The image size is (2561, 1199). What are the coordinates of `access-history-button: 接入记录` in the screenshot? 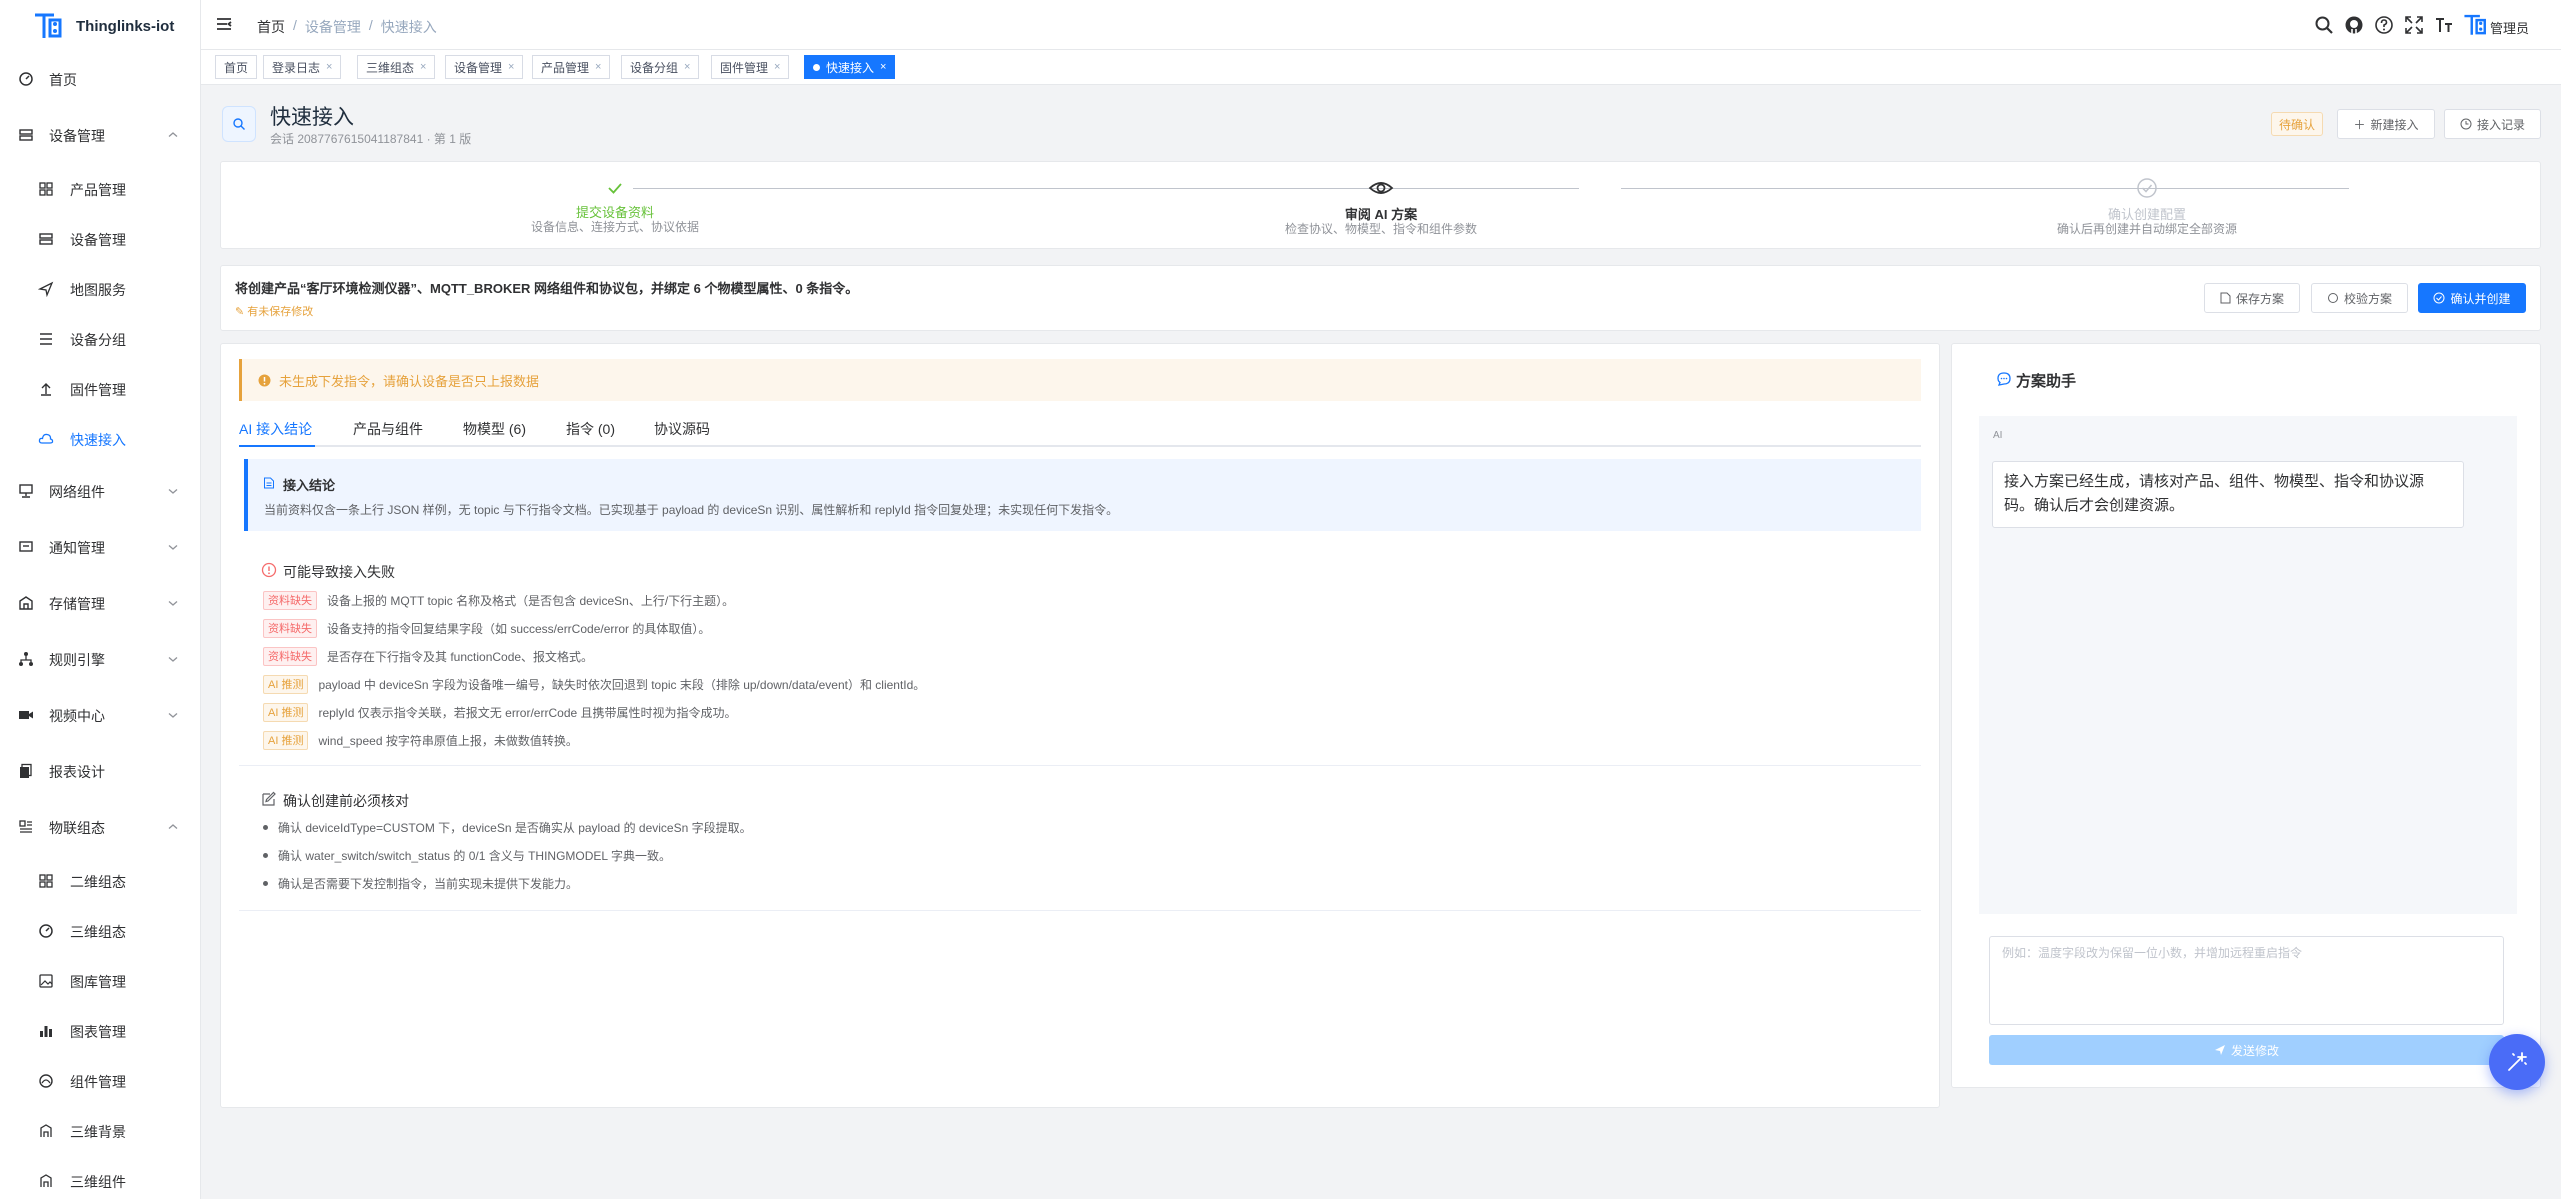 It's located at (2492, 124).